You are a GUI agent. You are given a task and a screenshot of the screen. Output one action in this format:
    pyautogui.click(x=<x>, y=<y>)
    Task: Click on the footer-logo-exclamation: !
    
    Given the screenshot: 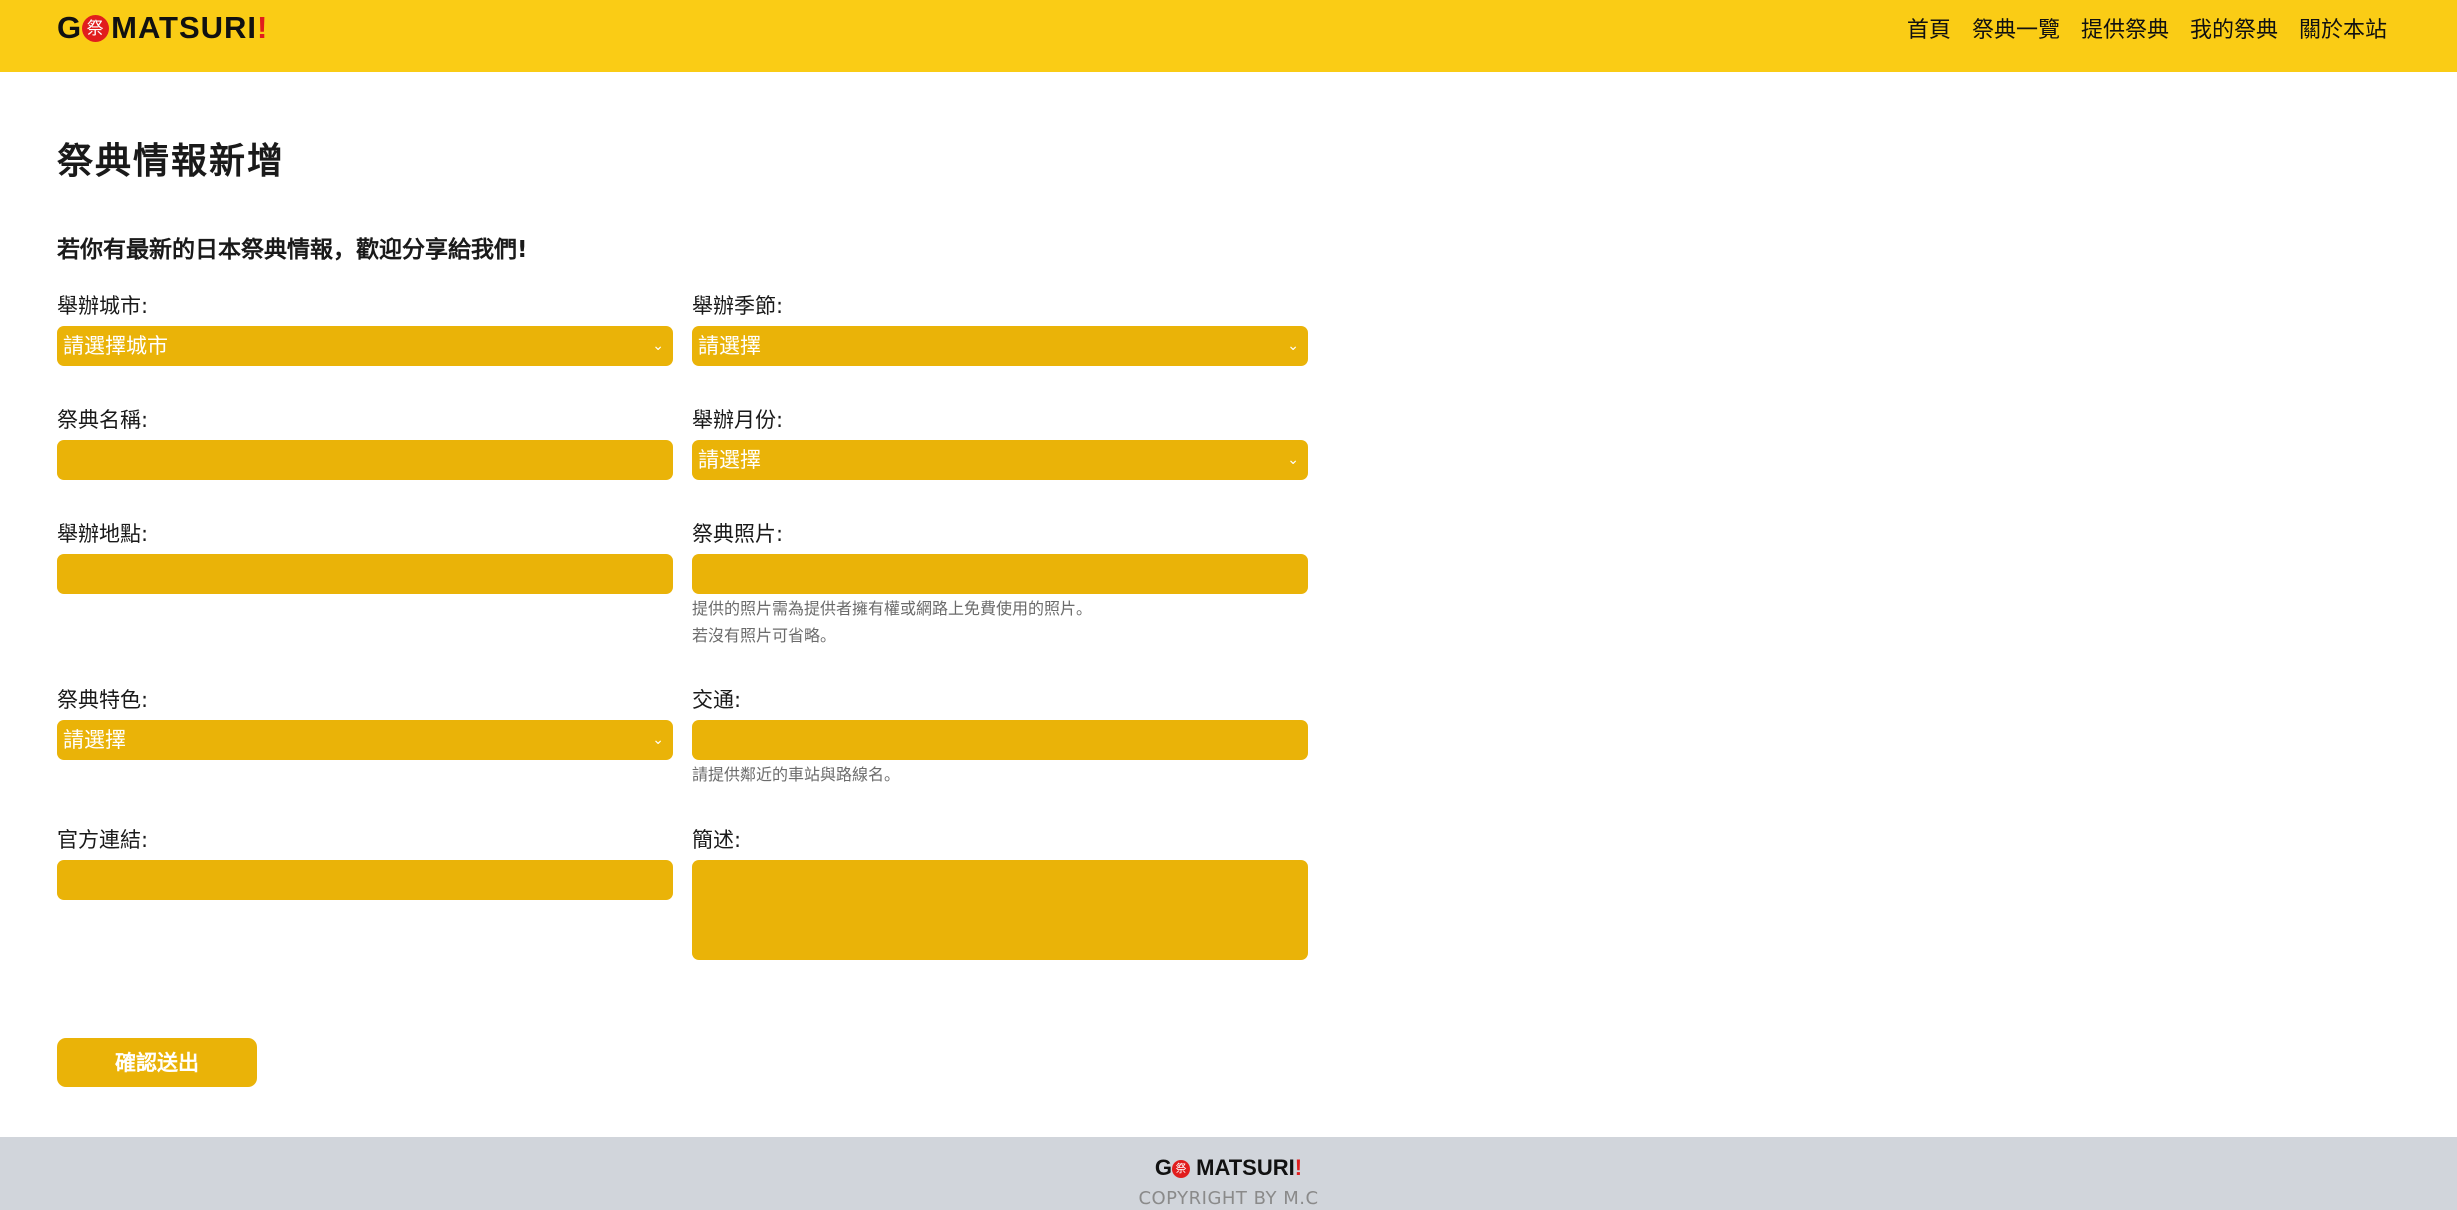 What is the action you would take?
    pyautogui.click(x=1298, y=1167)
    